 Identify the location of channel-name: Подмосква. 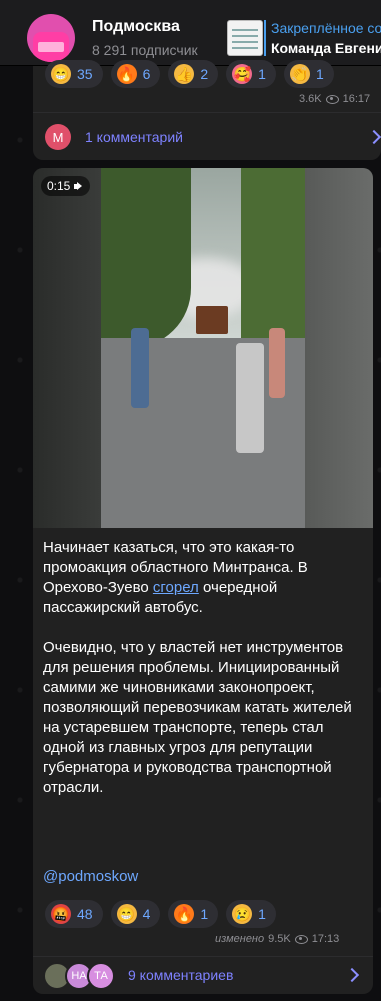
(136, 26).